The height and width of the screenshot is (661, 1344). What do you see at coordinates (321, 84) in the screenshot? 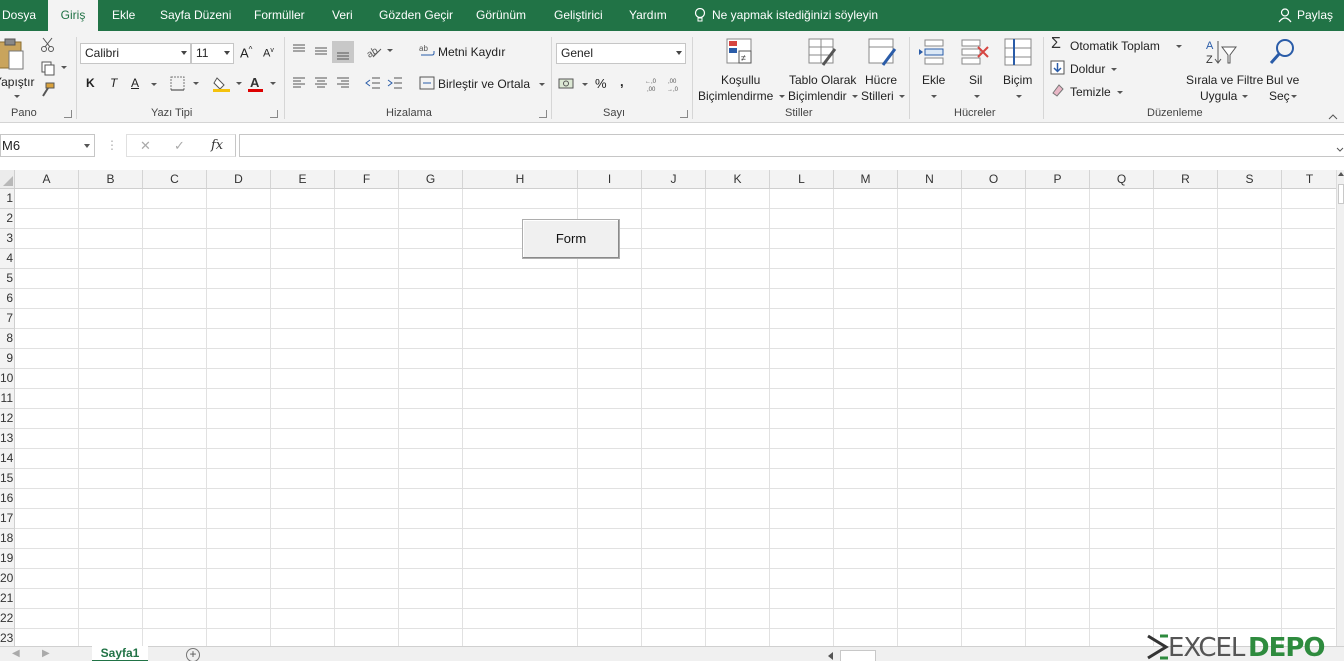
I see `align-center-button` at bounding box center [321, 84].